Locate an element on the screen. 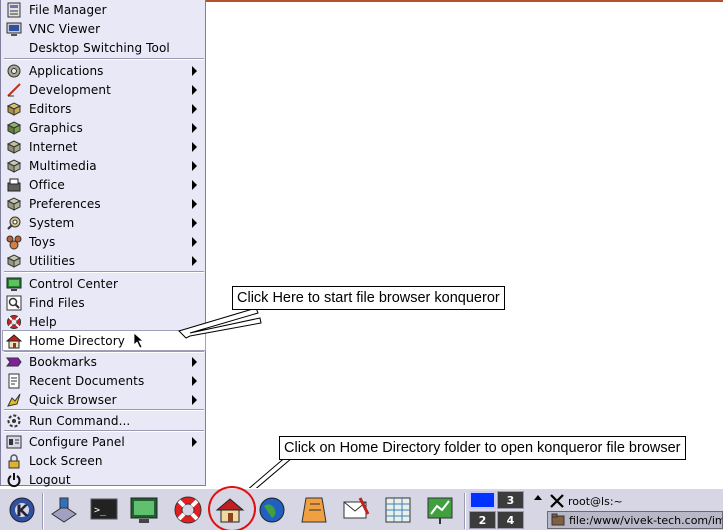 This screenshot has width=723, height=530. konqueror-folder-icon is located at coordinates (558, 520).